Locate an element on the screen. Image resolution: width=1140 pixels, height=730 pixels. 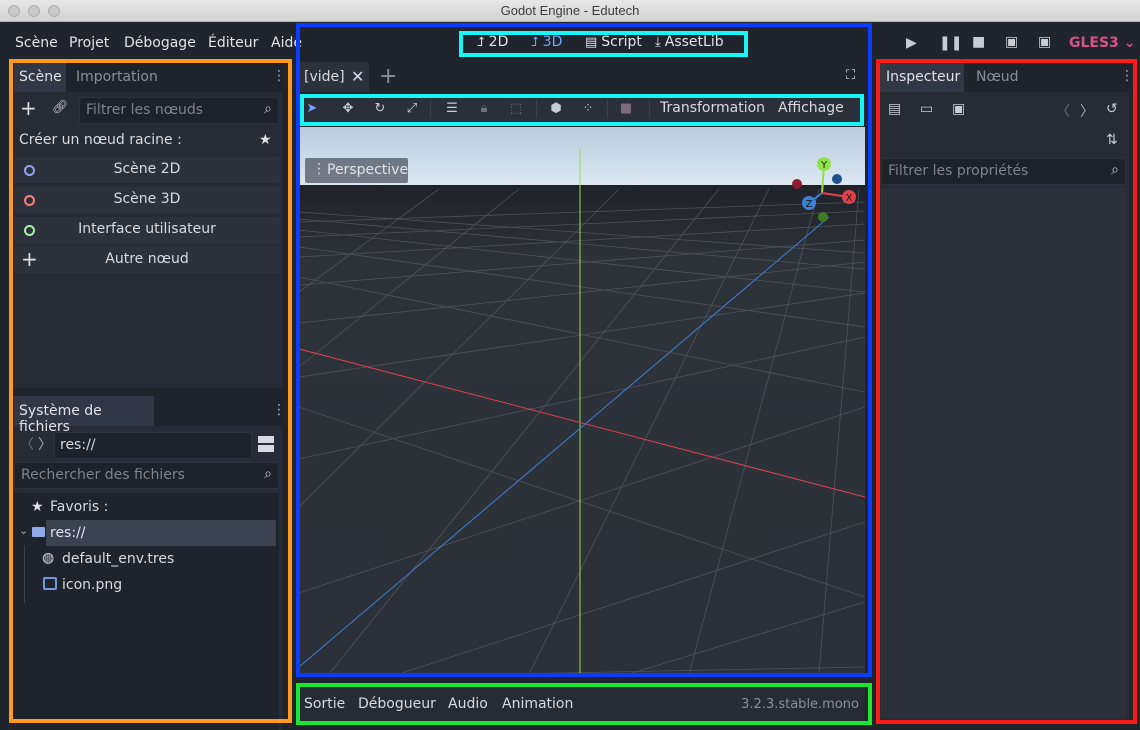
play-scene-icon: ▣ is located at coordinates (1011, 42).